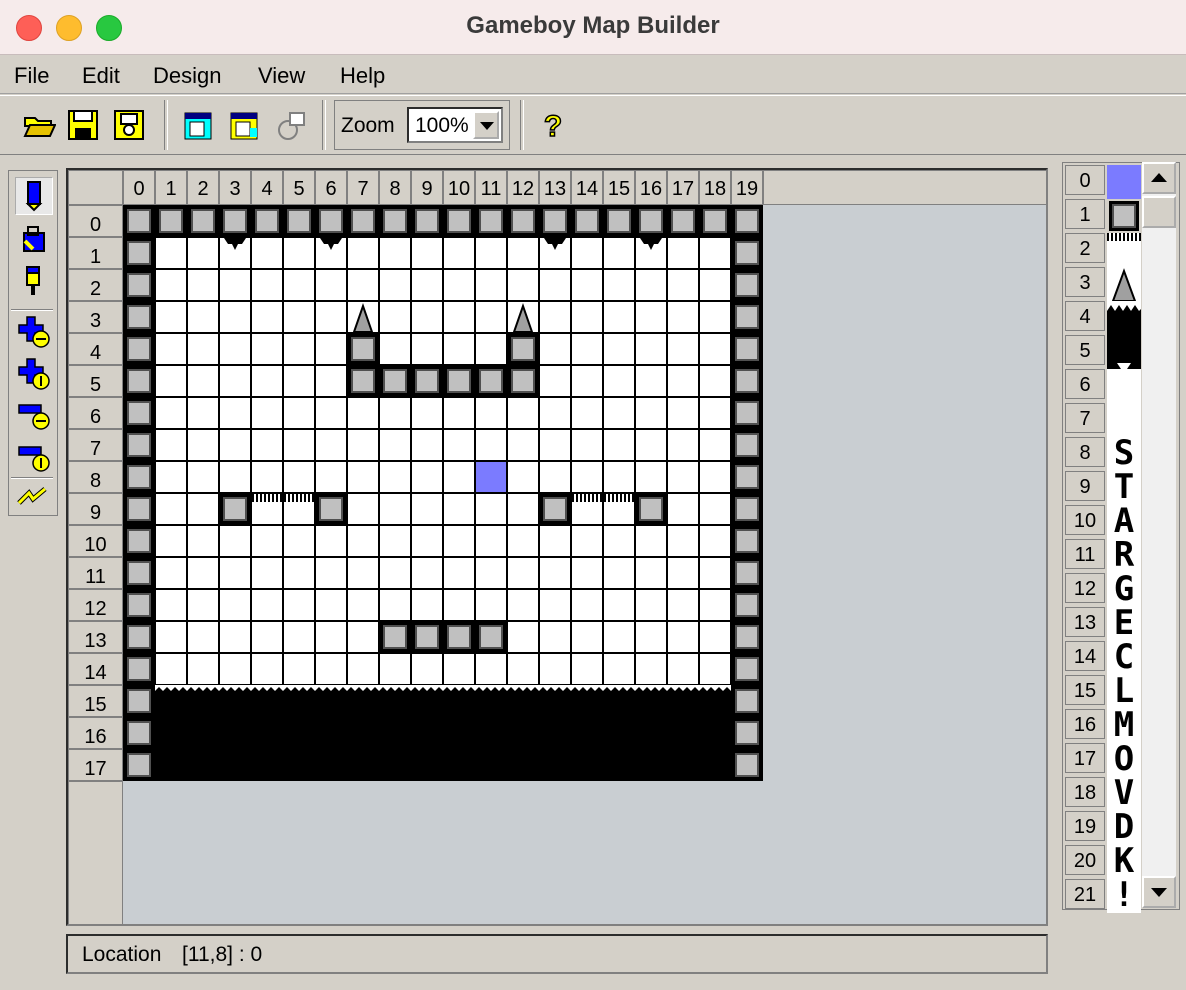 The image size is (1186, 990). I want to click on palette-tile-letter: G, so click(1124, 589).